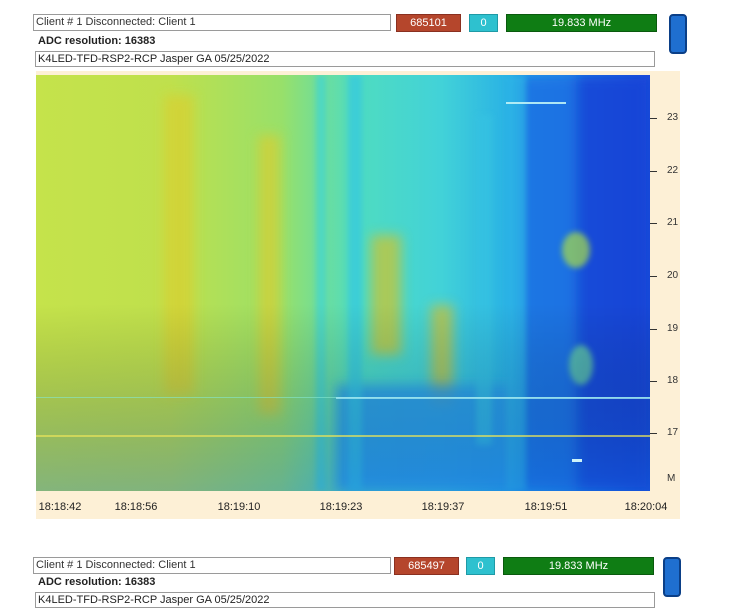  I want to click on station-info-field-2: K4LED-TFD-RSP2-RCP Jasper GA 05/25/2022, so click(345, 600).